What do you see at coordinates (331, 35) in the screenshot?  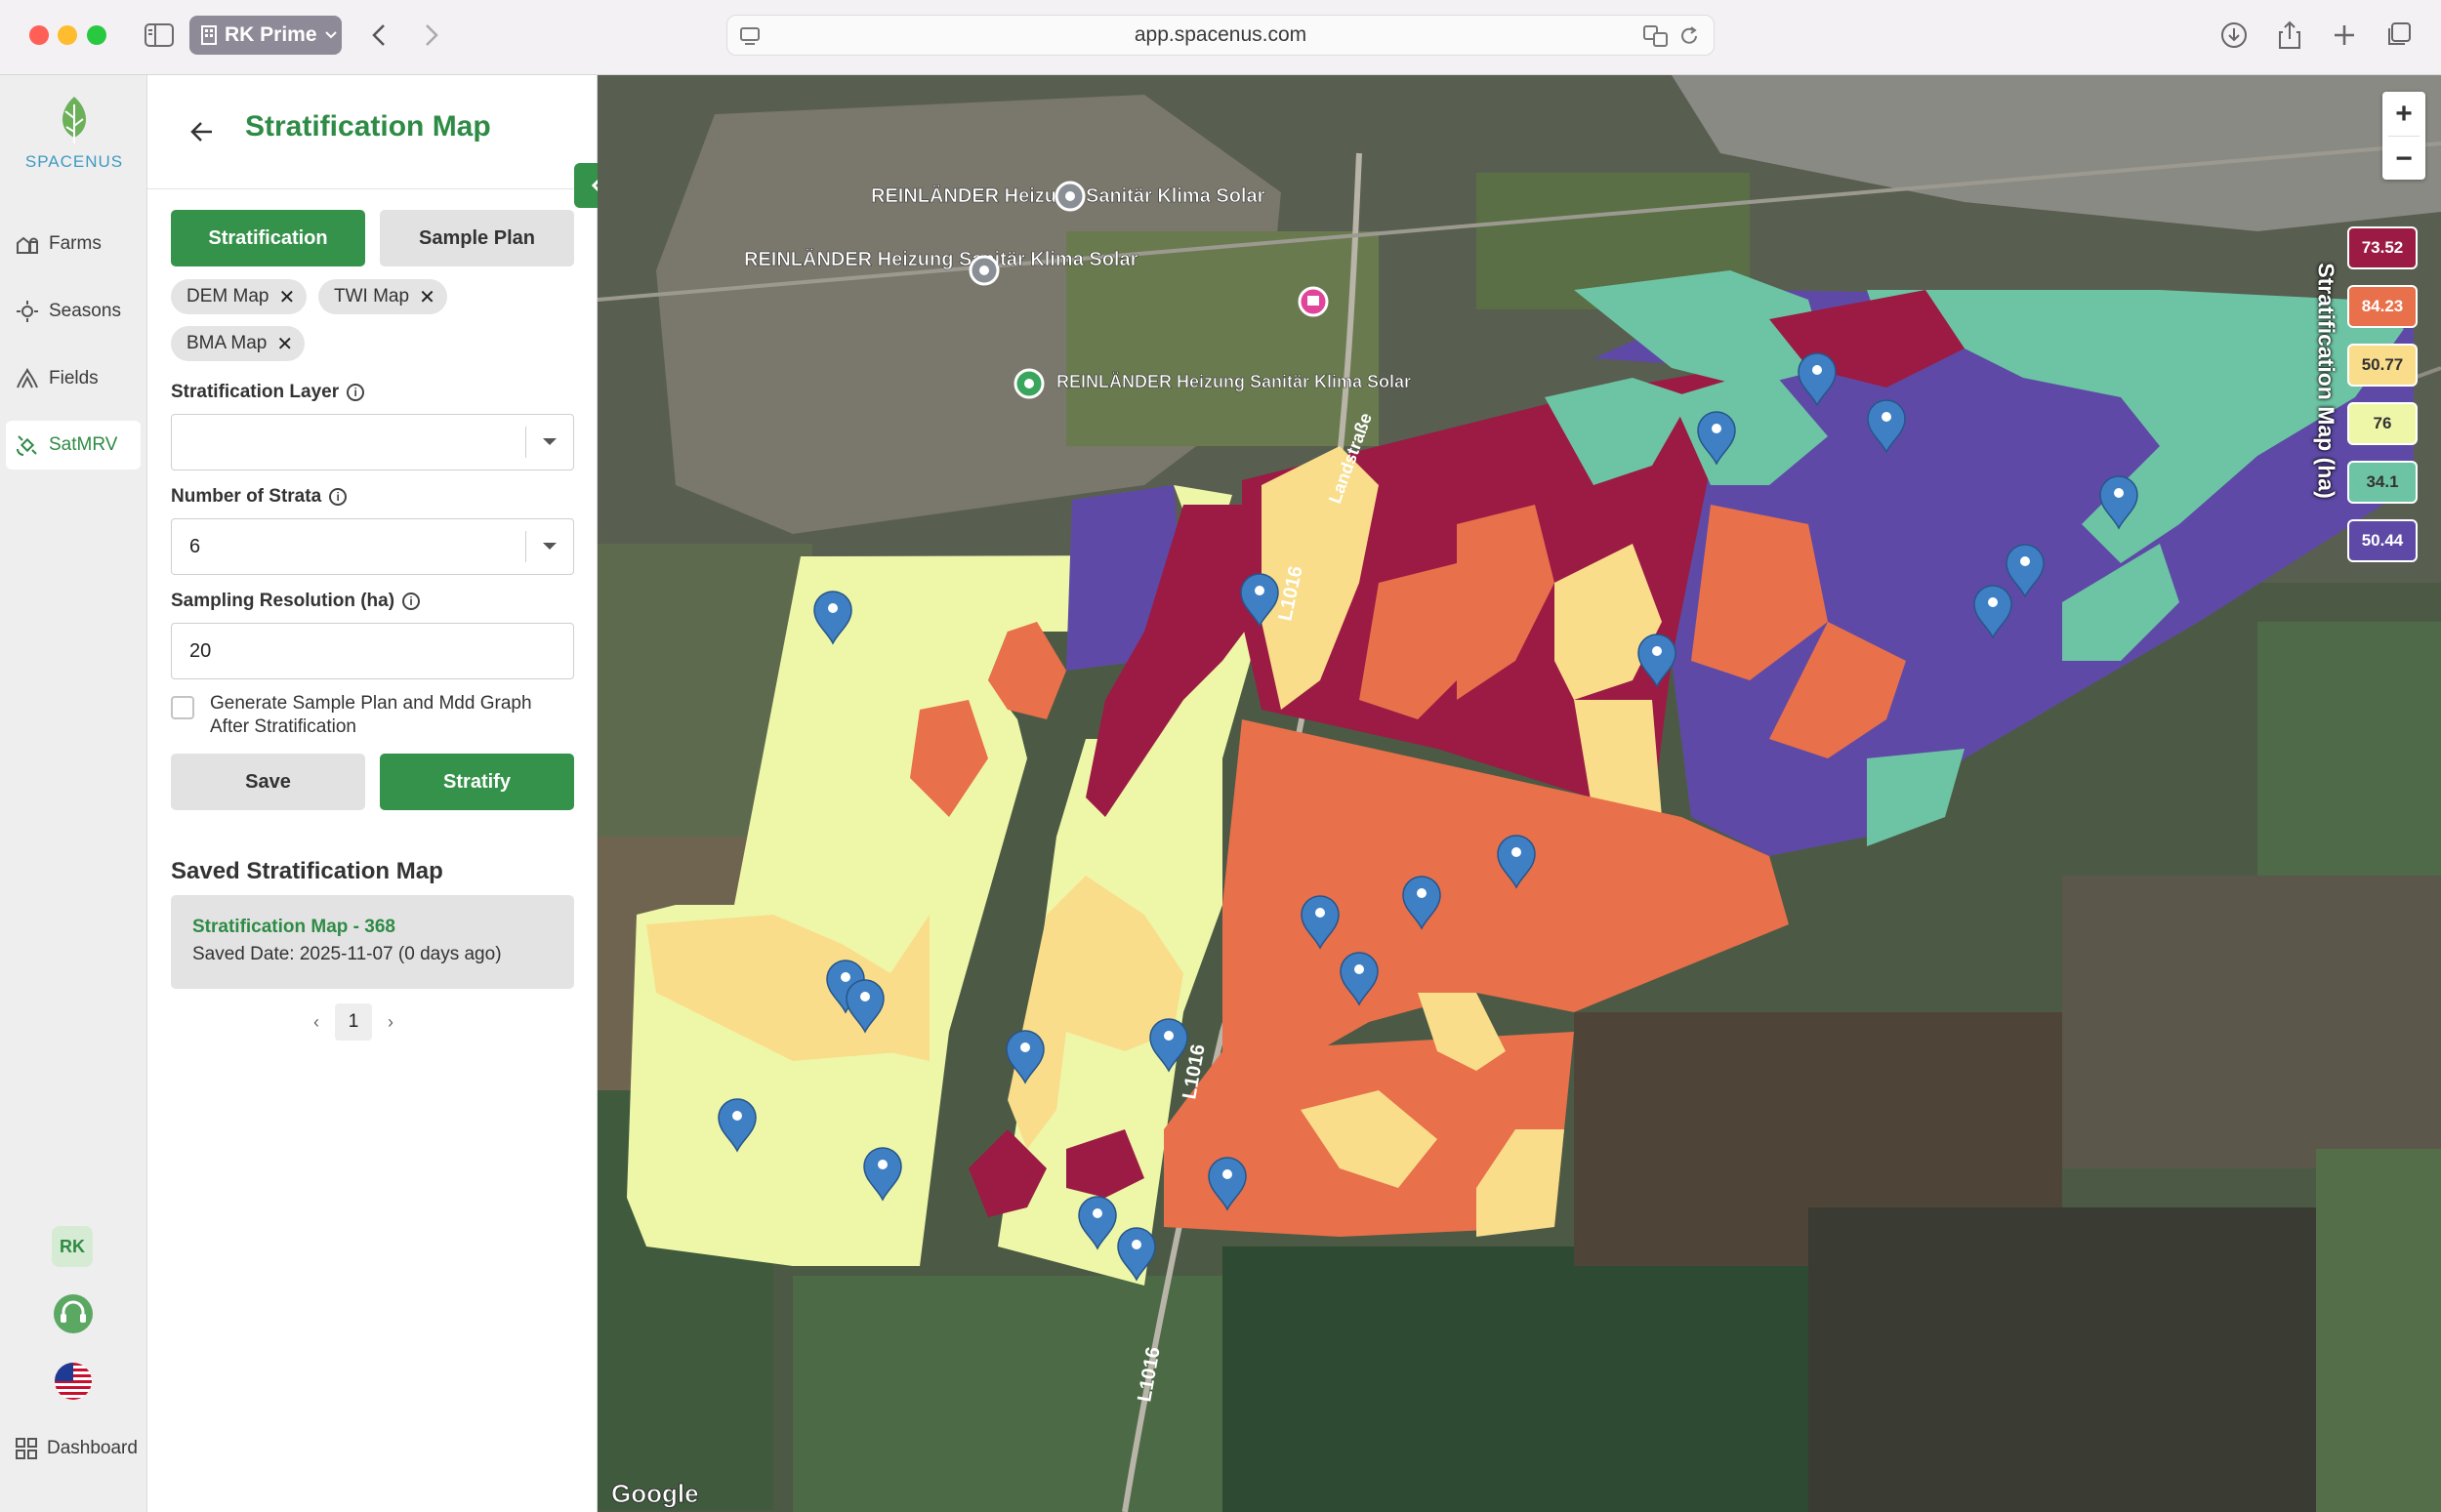 I see `chevron-down-icon` at bounding box center [331, 35].